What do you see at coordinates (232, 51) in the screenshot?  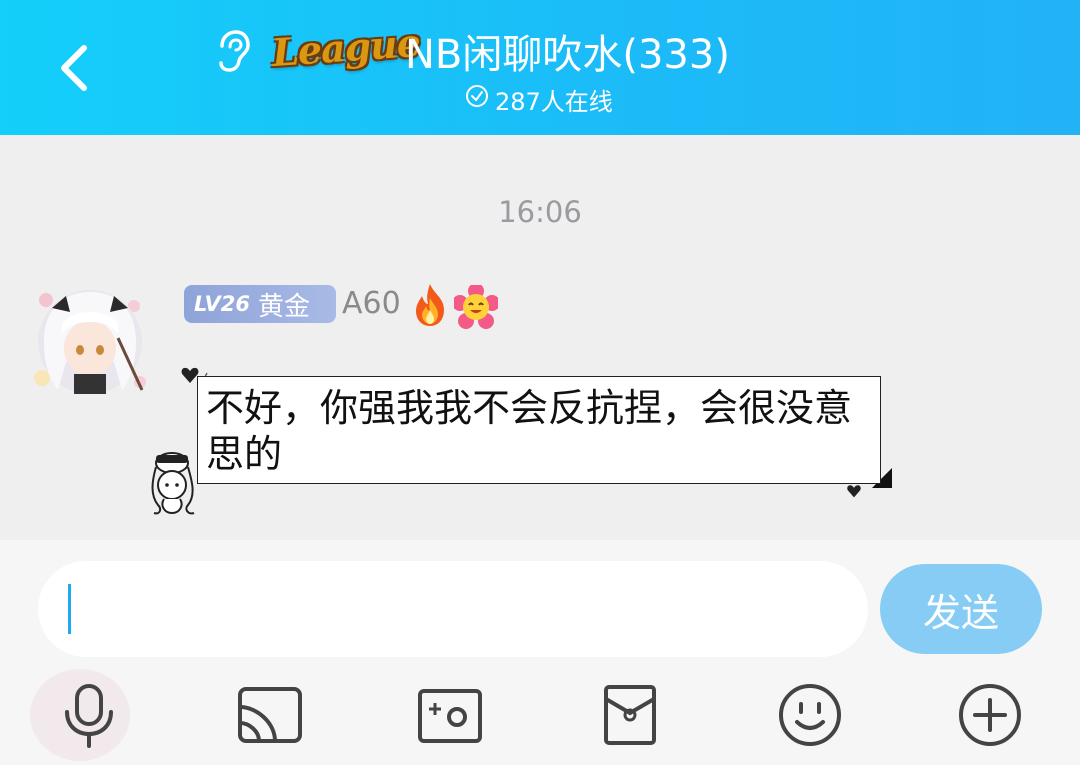 I see `ear-icon` at bounding box center [232, 51].